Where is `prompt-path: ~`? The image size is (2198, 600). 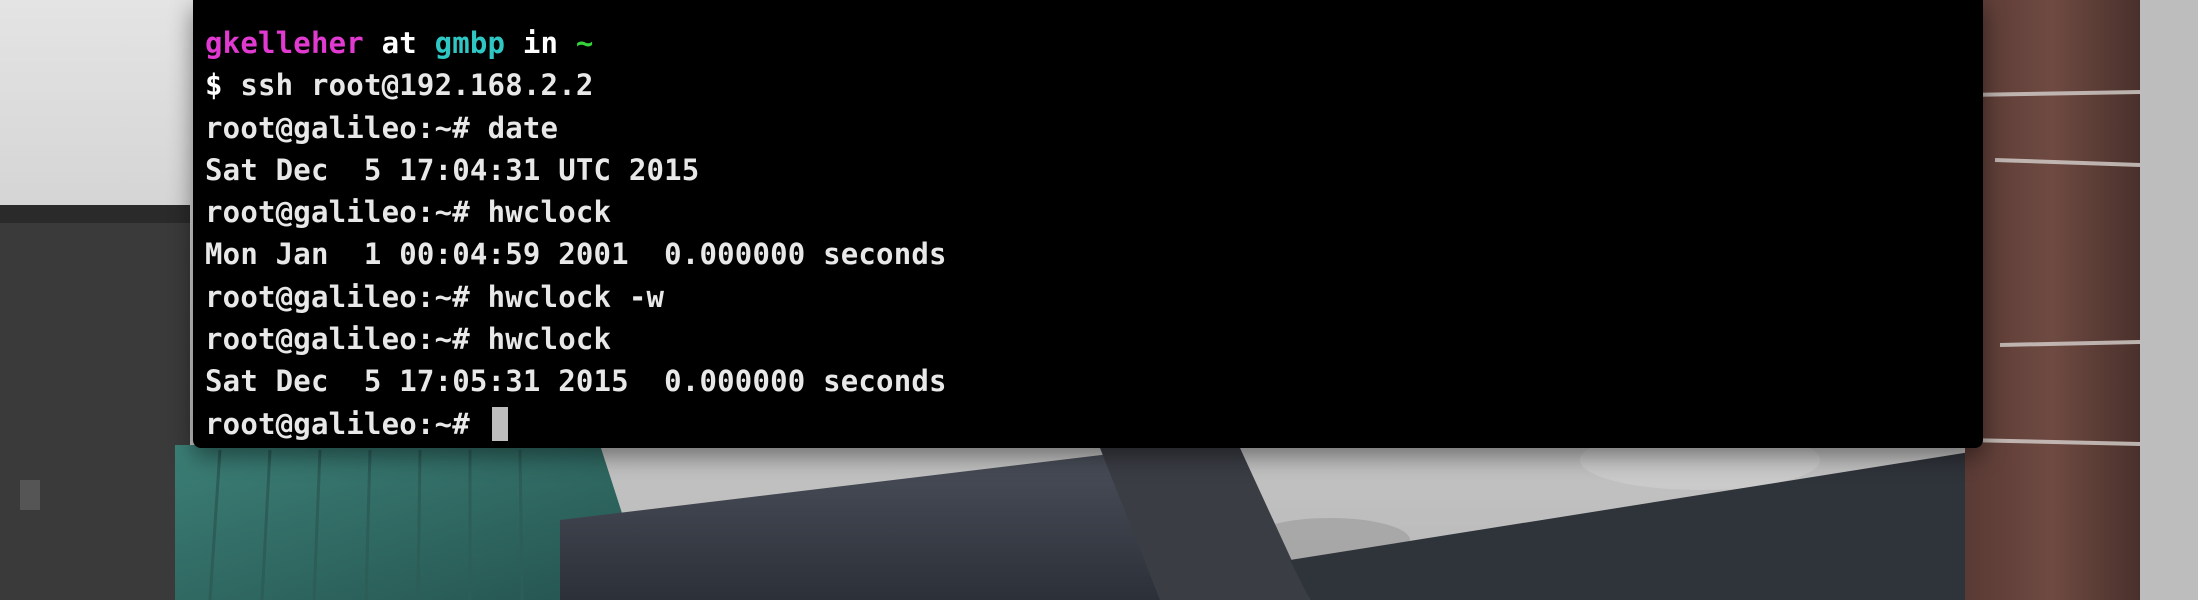 prompt-path: ~ is located at coordinates (584, 43).